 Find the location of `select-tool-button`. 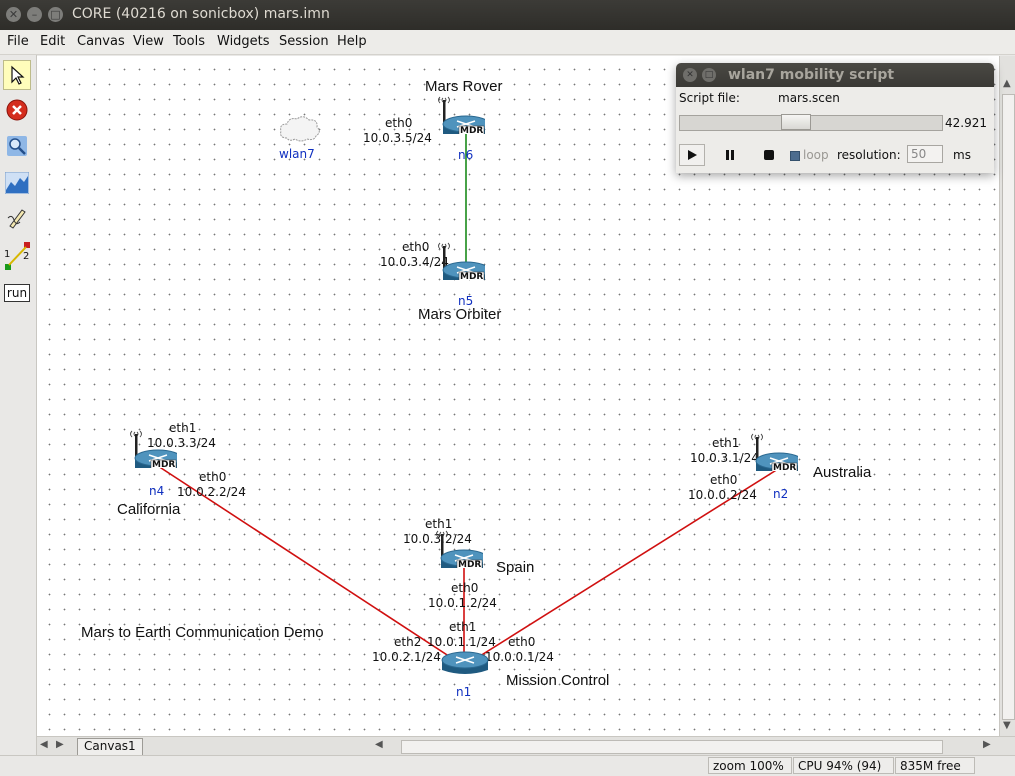

select-tool-button is located at coordinates (17, 75).